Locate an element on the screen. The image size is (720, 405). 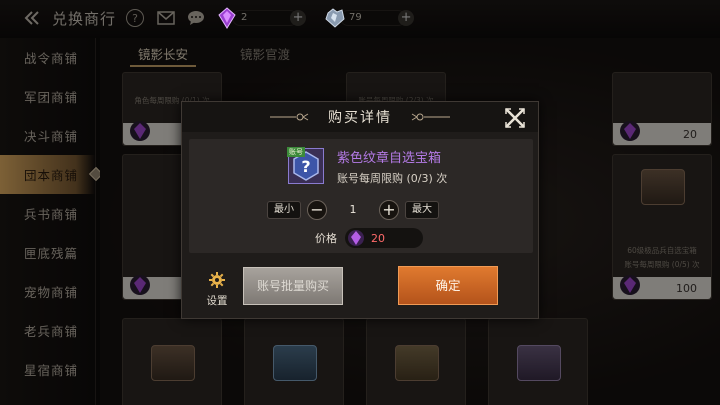
settings-button: 设置 is located at coordinates (217, 290).